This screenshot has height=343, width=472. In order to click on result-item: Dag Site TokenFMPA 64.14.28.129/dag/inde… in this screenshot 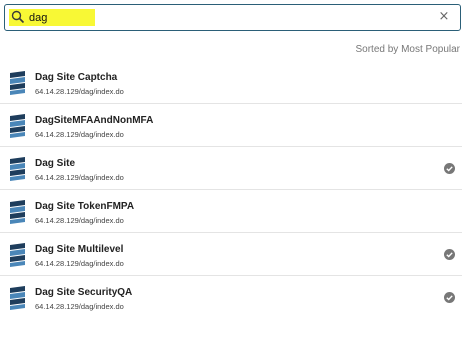, I will do `click(231, 211)`.